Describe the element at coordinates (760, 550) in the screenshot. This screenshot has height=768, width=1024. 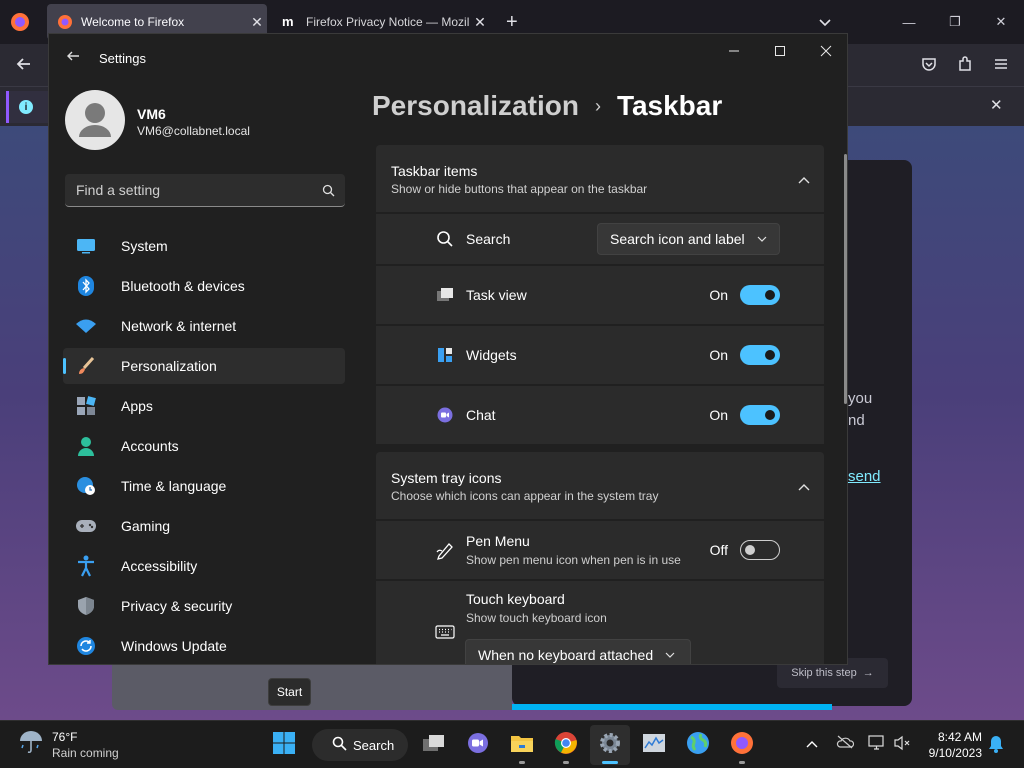
I see `pen-menu-toggle` at that location.